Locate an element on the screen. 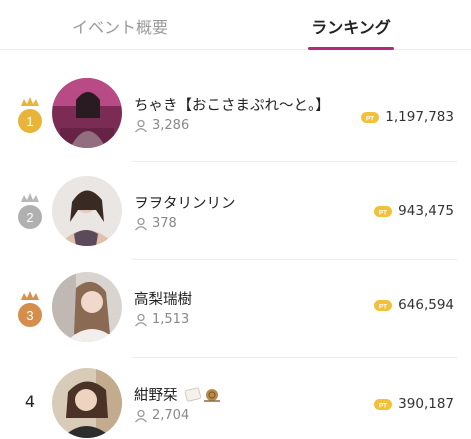 The height and width of the screenshot is (439, 471). points-value: 943,475 is located at coordinates (426, 211).